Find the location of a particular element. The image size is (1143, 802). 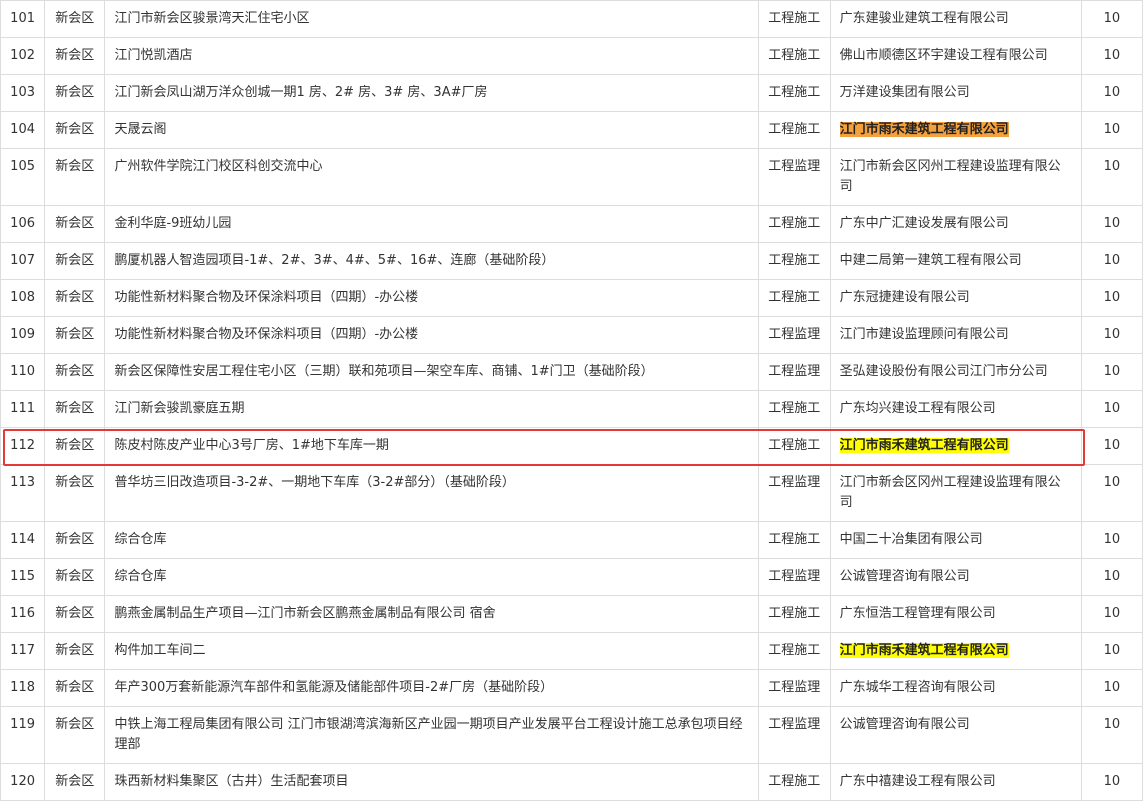

table-row: 101 新会区 江门市新会区骏景湾天汇住宅小区 工程施工 广东建骏业建筑工程有限公司 10 is located at coordinates (571, 19).